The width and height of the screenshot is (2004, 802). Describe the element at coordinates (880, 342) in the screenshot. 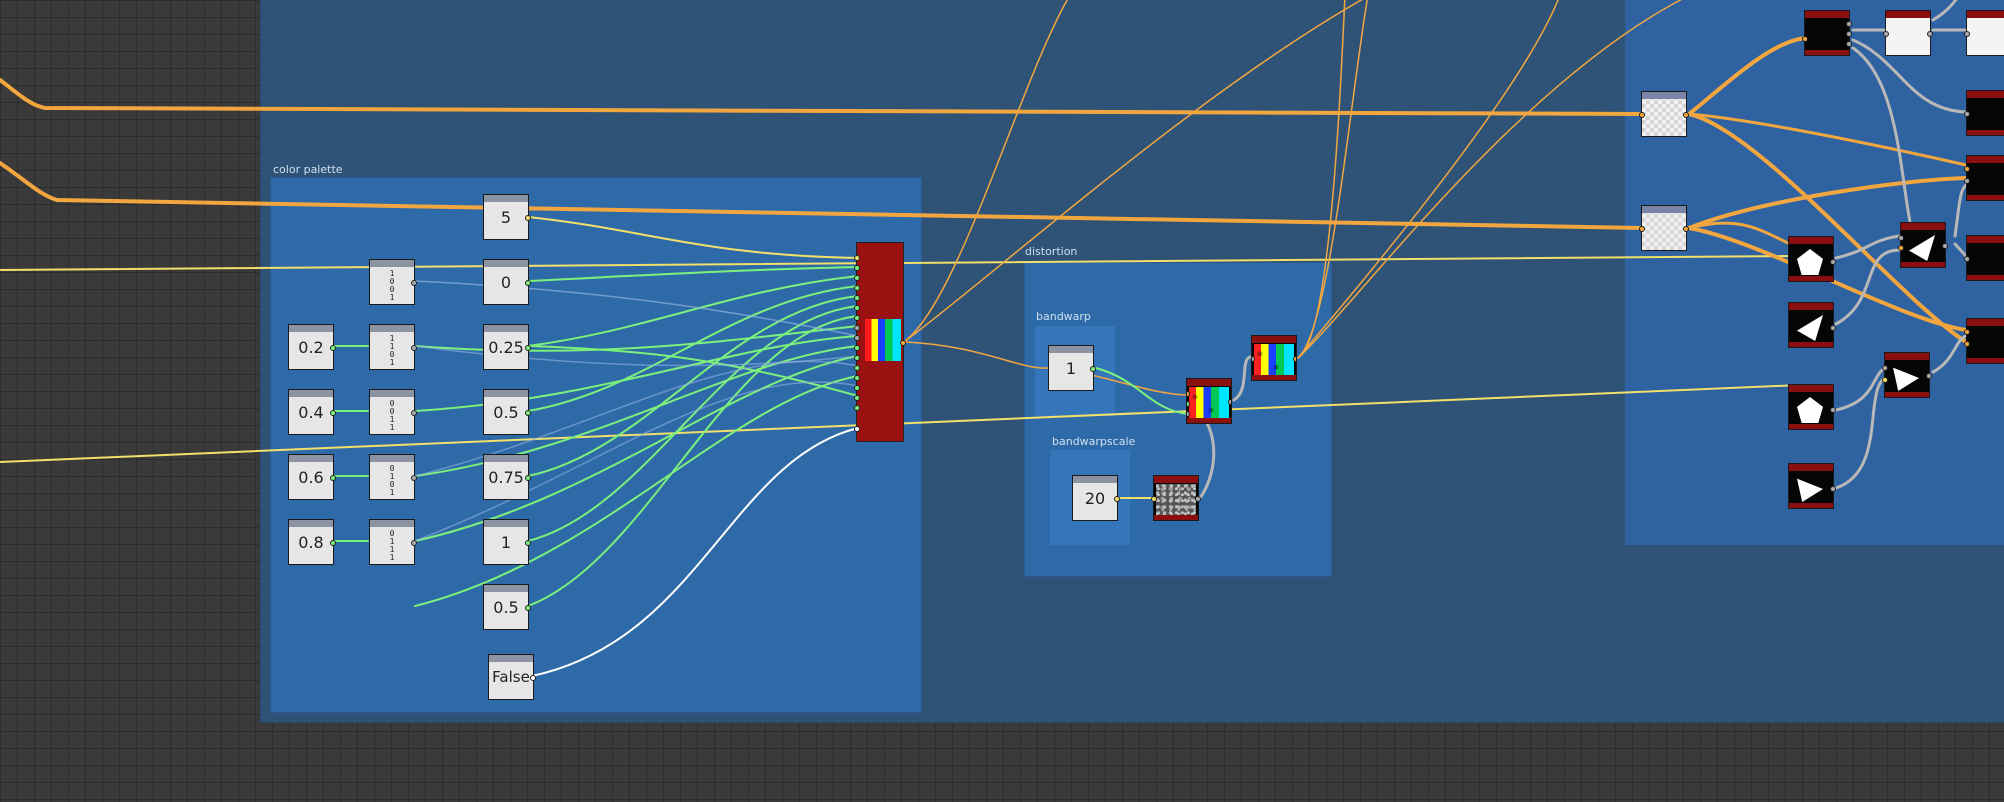

I see `color-gradient-node` at that location.